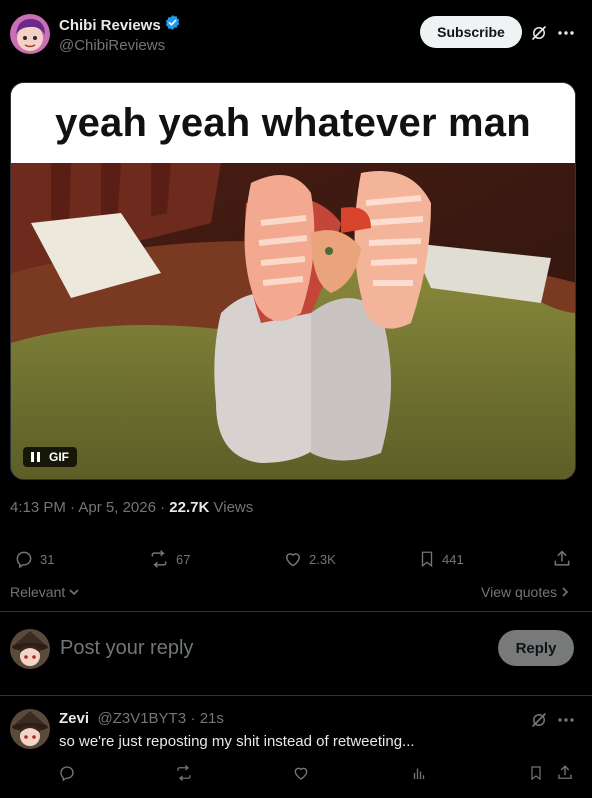  I want to click on like-action: 2.3K, so click(309, 559).